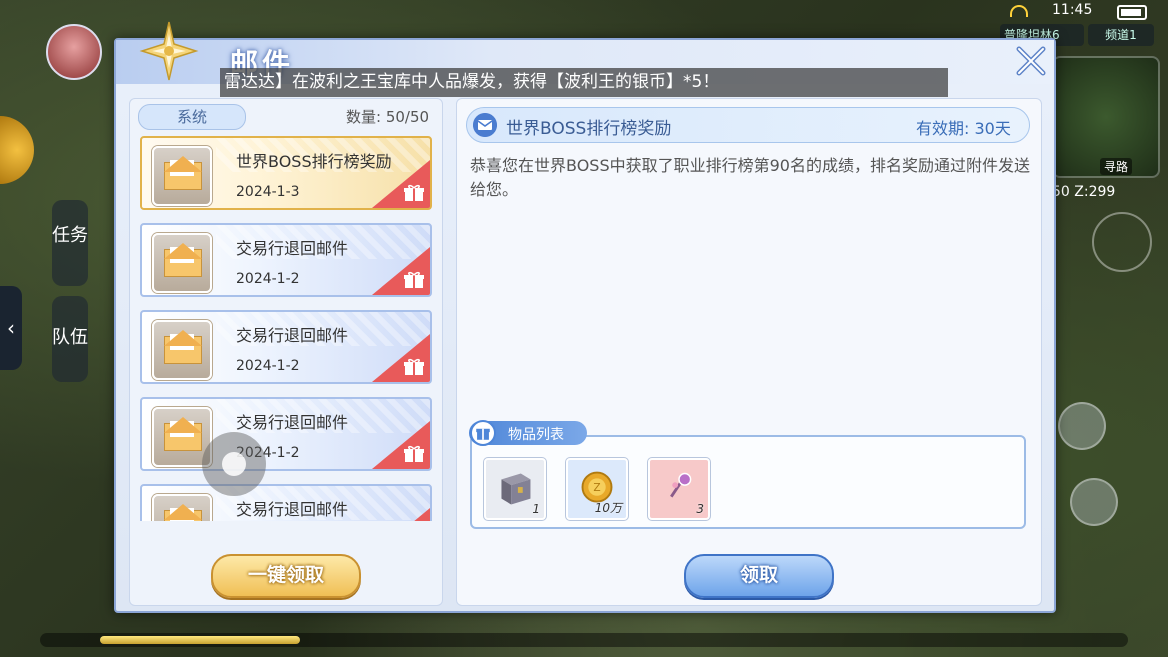 The width and height of the screenshot is (1168, 657). Describe the element at coordinates (1082, 426) in the screenshot. I see `emote-button` at that location.